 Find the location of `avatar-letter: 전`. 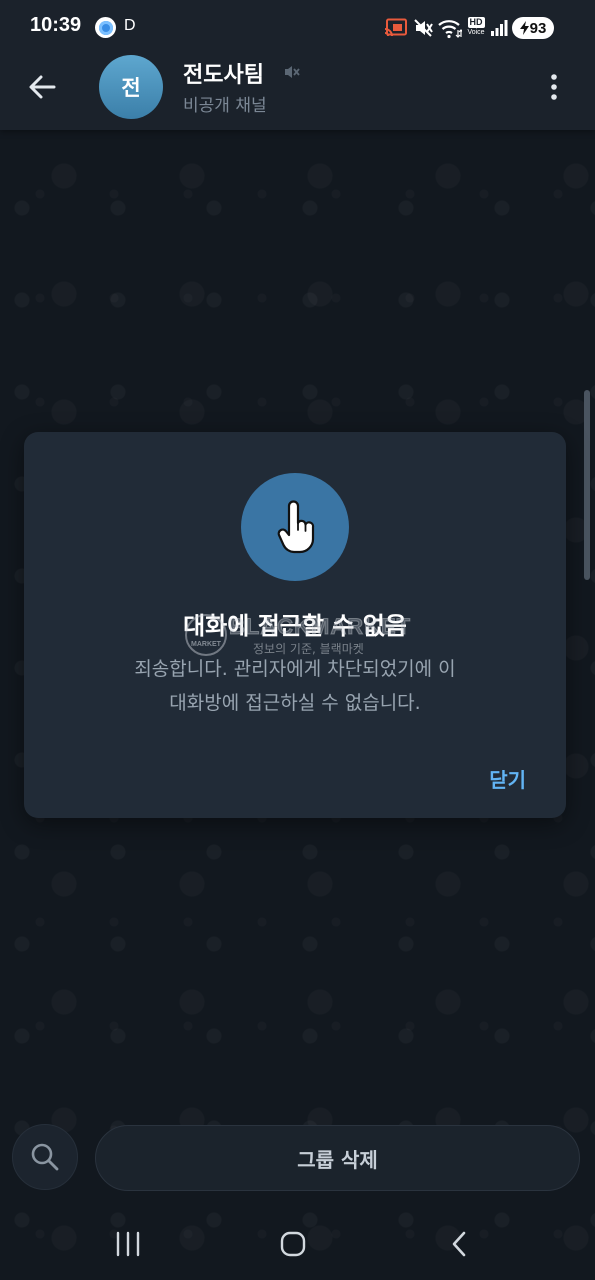

avatar-letter: 전 is located at coordinates (131, 88).